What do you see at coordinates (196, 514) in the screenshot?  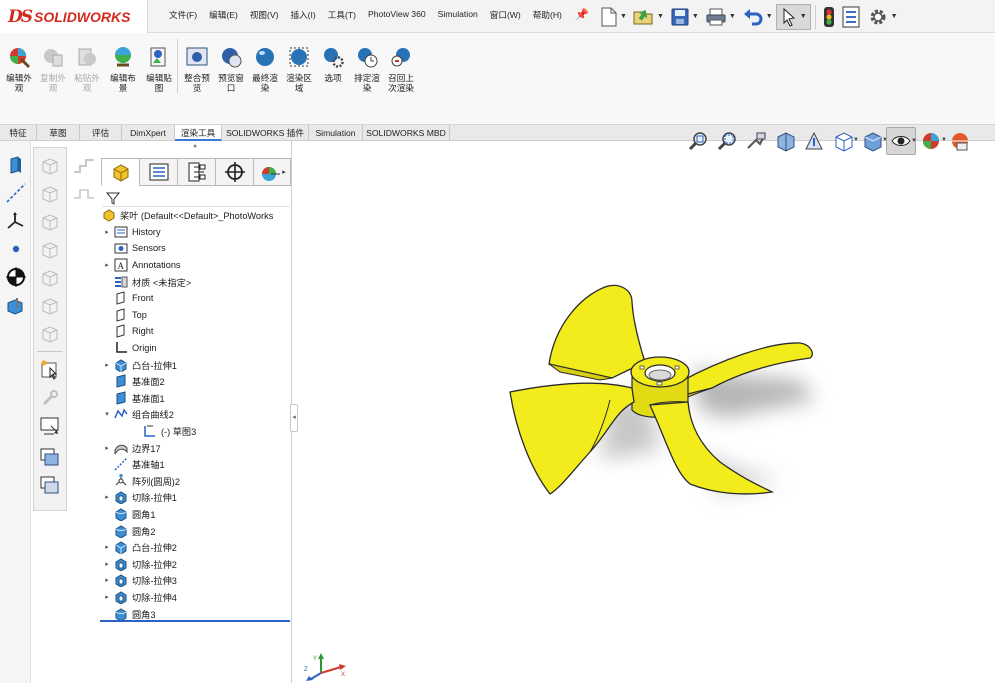 I see `tree-item: 圆角1` at bounding box center [196, 514].